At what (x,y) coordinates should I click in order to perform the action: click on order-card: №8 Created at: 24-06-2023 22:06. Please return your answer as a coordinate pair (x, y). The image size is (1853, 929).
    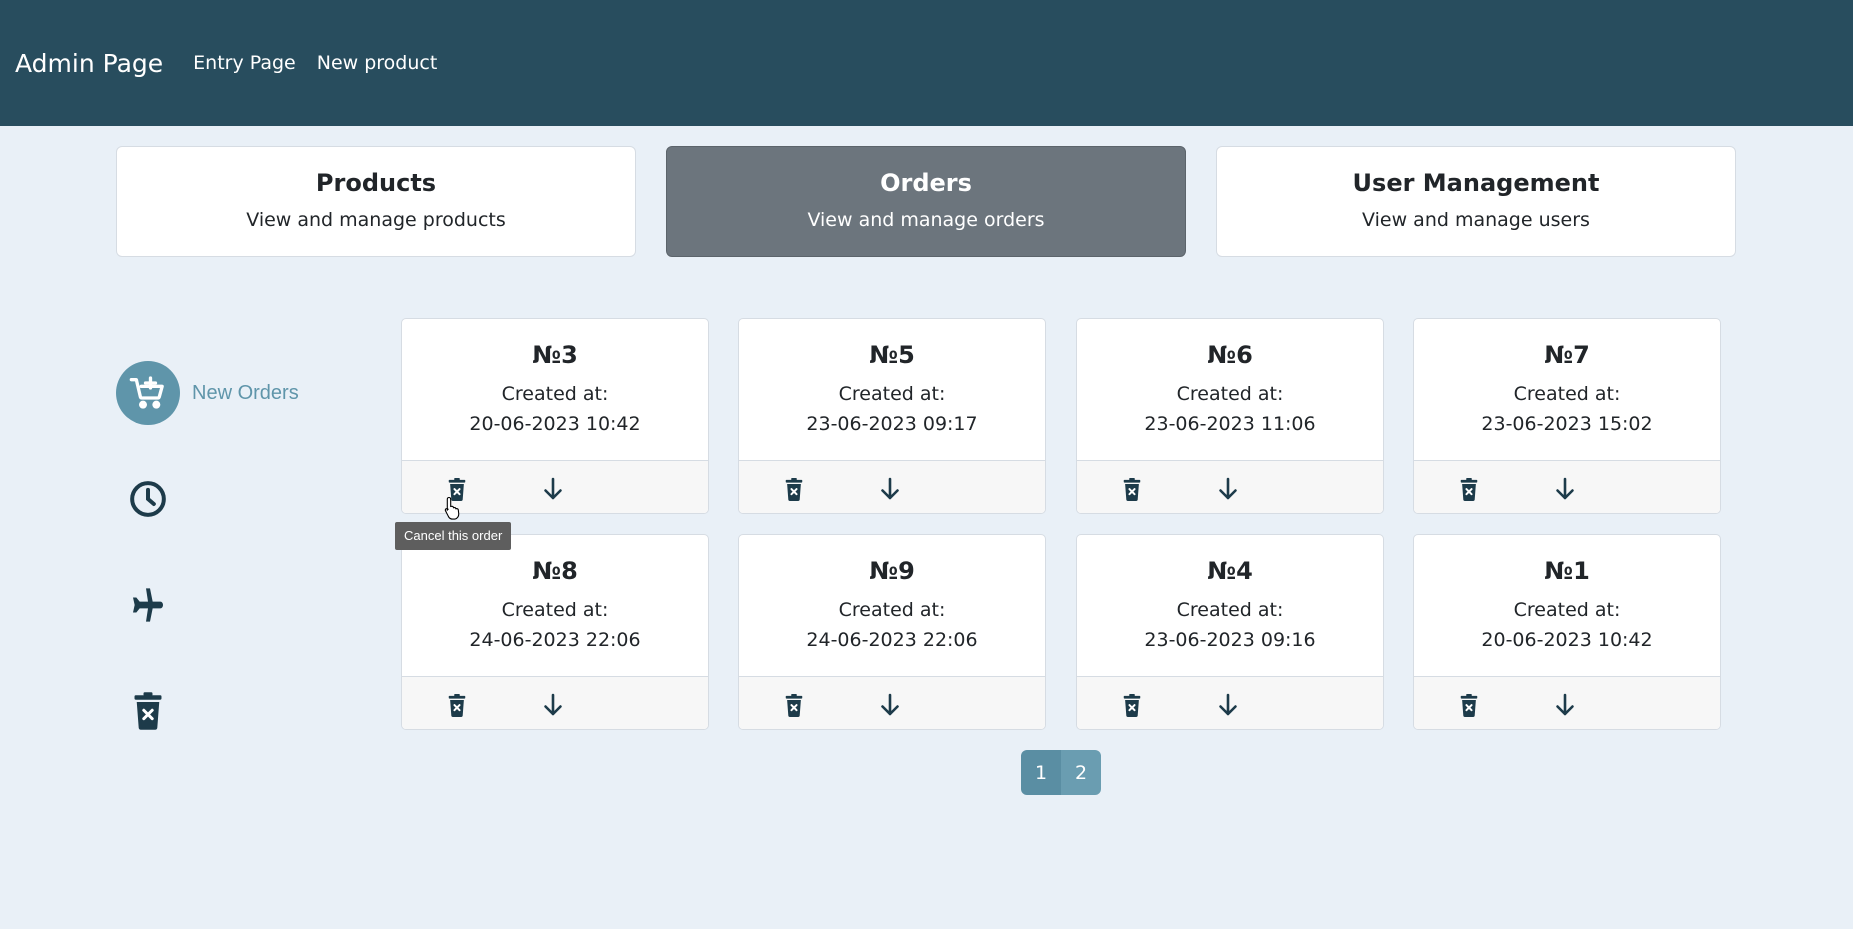
    Looking at the image, I should click on (555, 632).